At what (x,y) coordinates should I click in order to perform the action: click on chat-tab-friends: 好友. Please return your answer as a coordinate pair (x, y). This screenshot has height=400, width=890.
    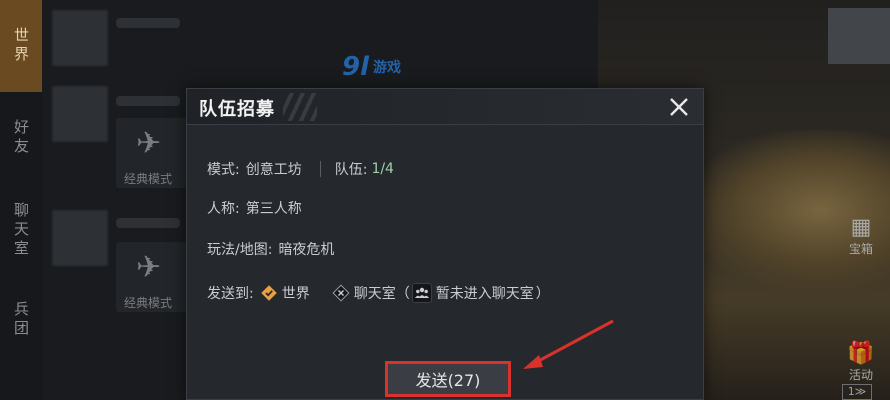
    Looking at the image, I should click on (21, 138).